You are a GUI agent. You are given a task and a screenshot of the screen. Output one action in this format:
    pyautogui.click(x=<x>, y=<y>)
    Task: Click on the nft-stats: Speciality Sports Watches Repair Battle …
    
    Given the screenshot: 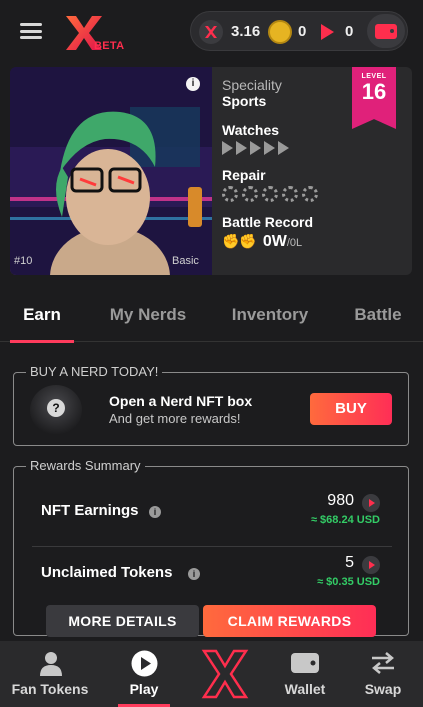 What is the action you would take?
    pyautogui.click(x=270, y=164)
    